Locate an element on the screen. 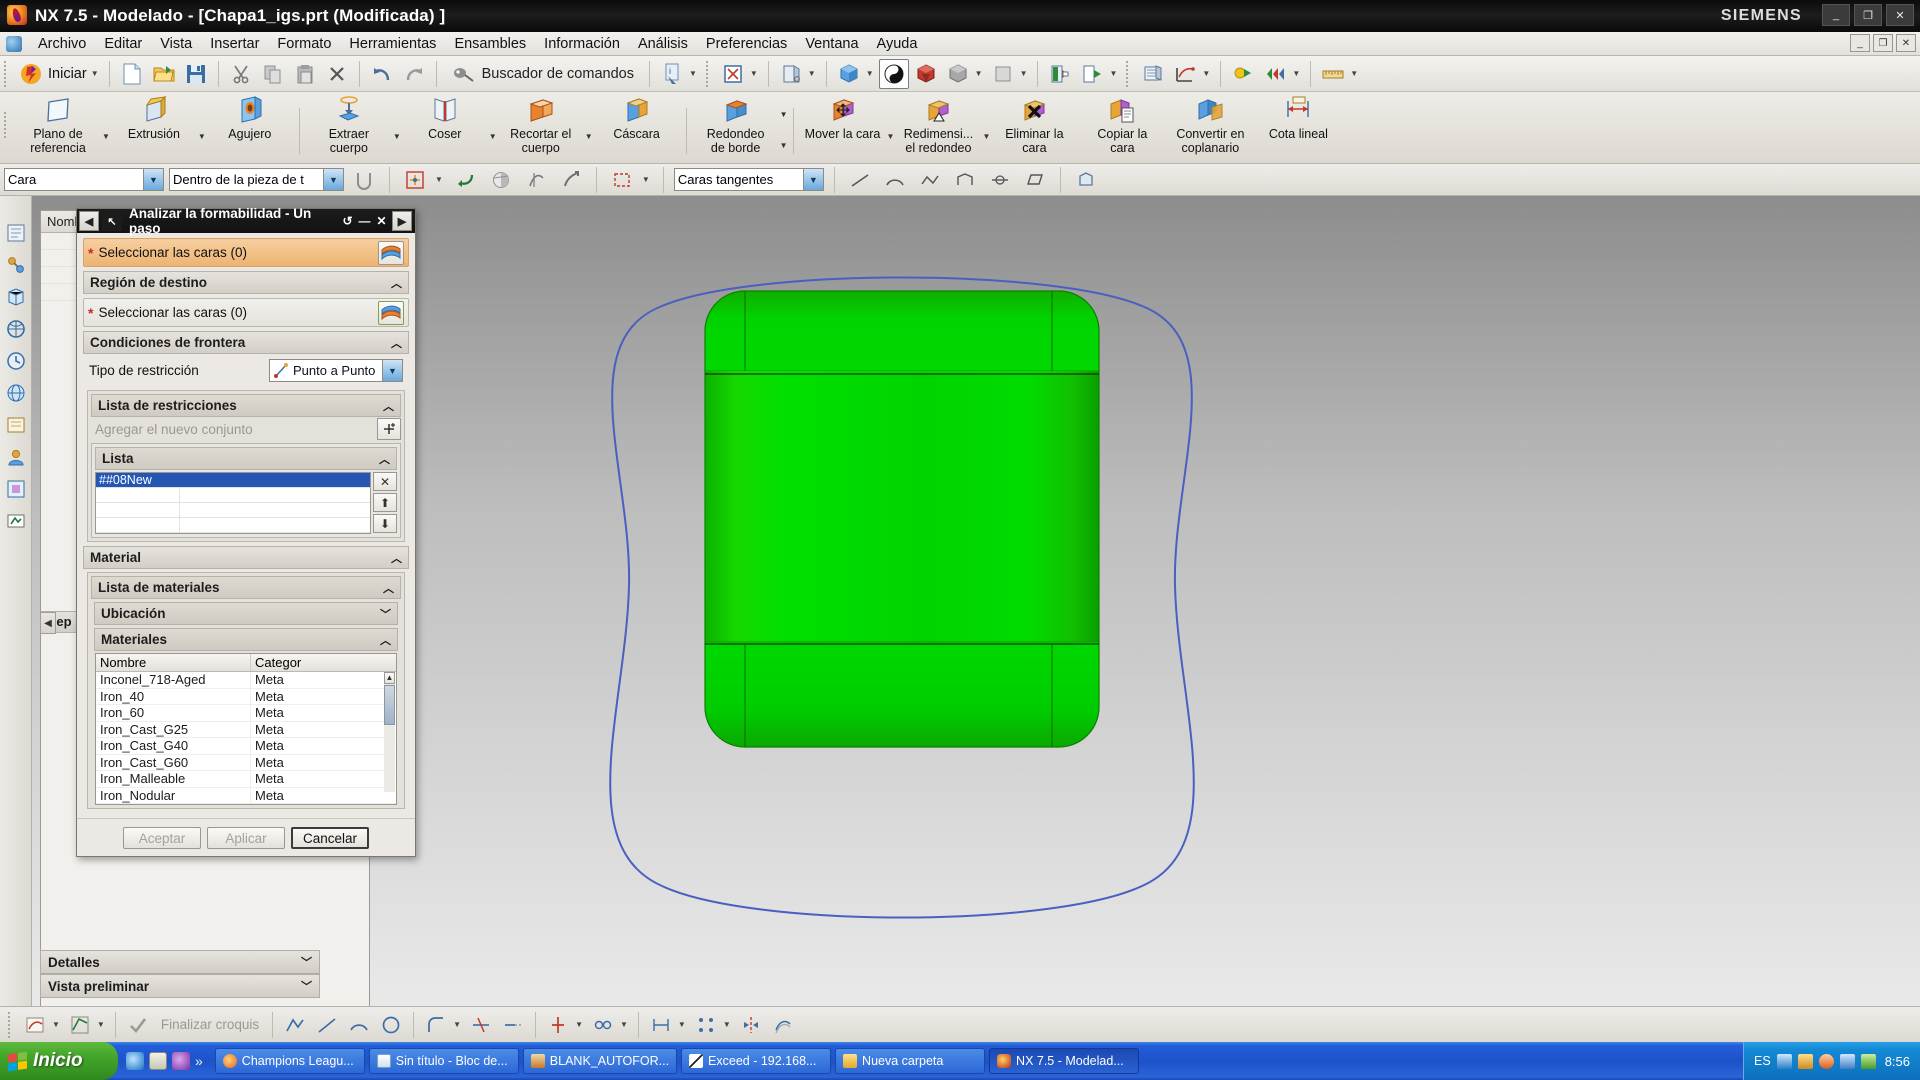 This screenshot has width=1920, height=1080. dialog-forward-button: ▶ is located at coordinates (402, 221).